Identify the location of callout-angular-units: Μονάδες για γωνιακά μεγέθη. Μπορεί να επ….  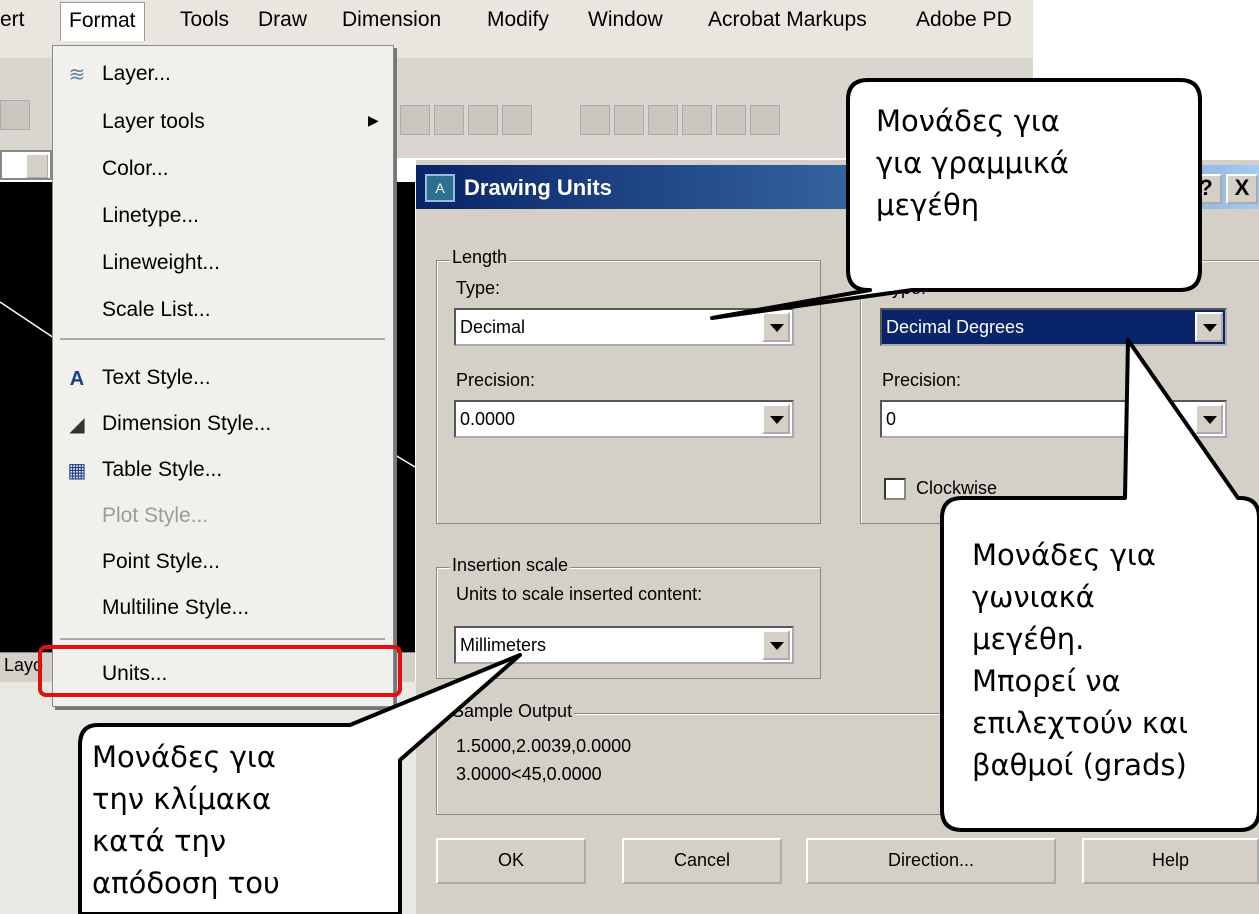
(1080, 660).